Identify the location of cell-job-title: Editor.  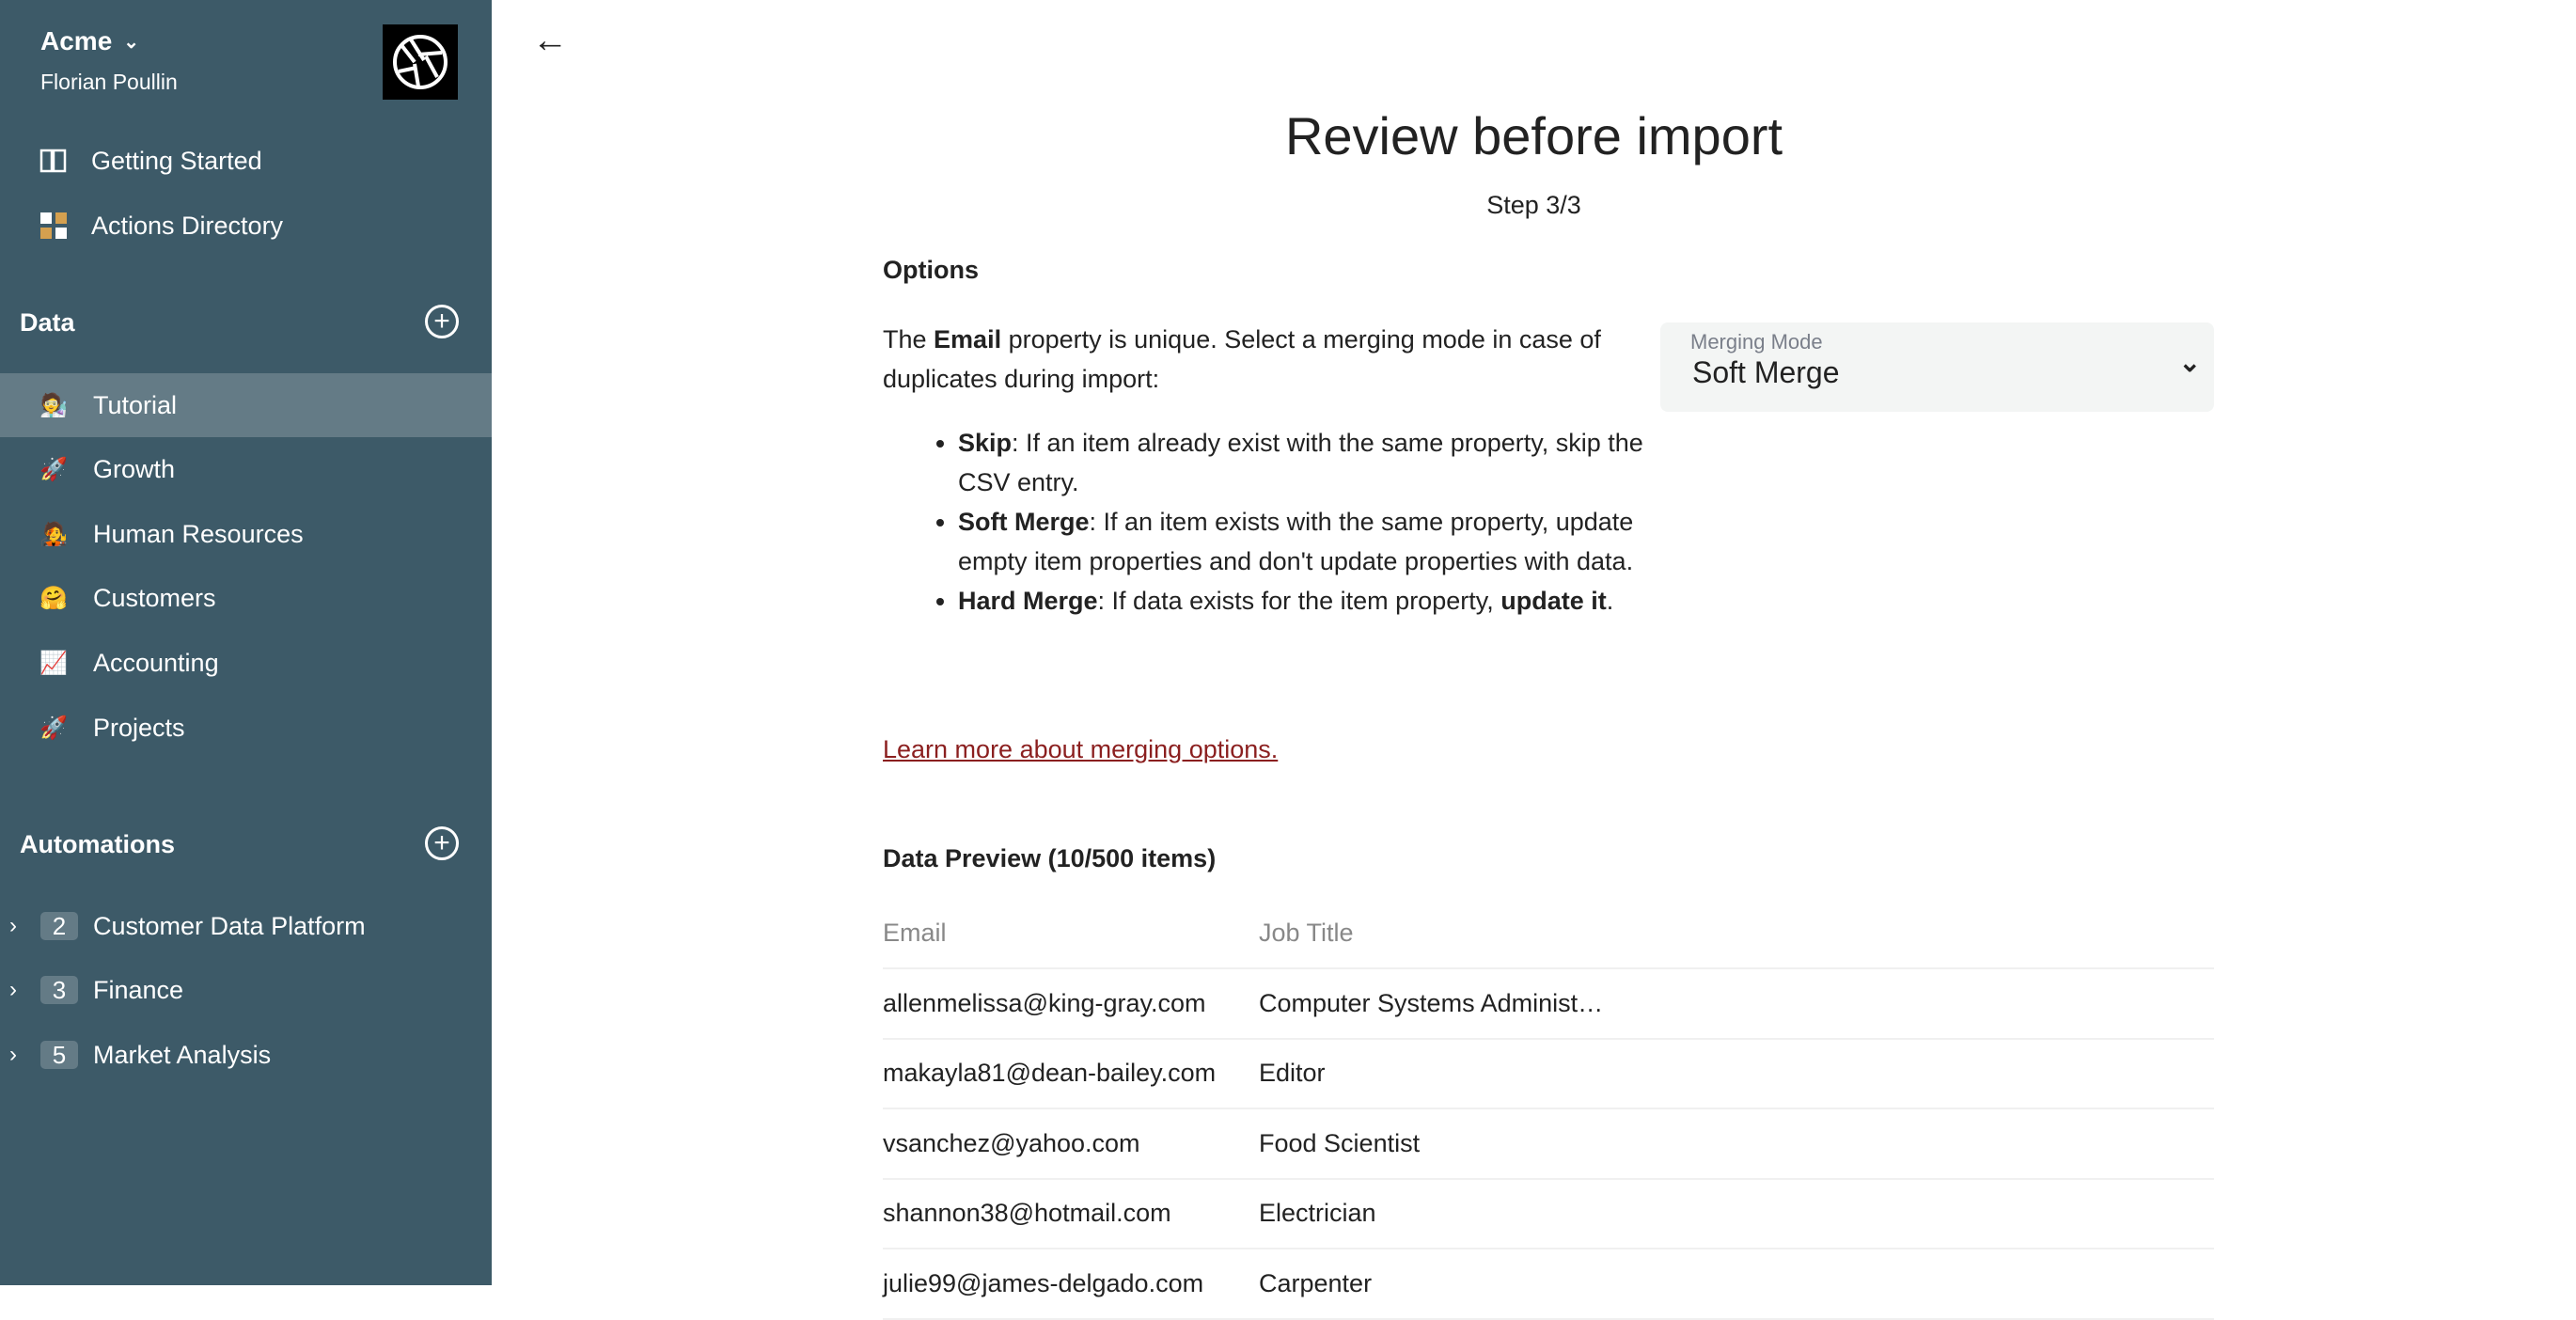
(1737, 1074).